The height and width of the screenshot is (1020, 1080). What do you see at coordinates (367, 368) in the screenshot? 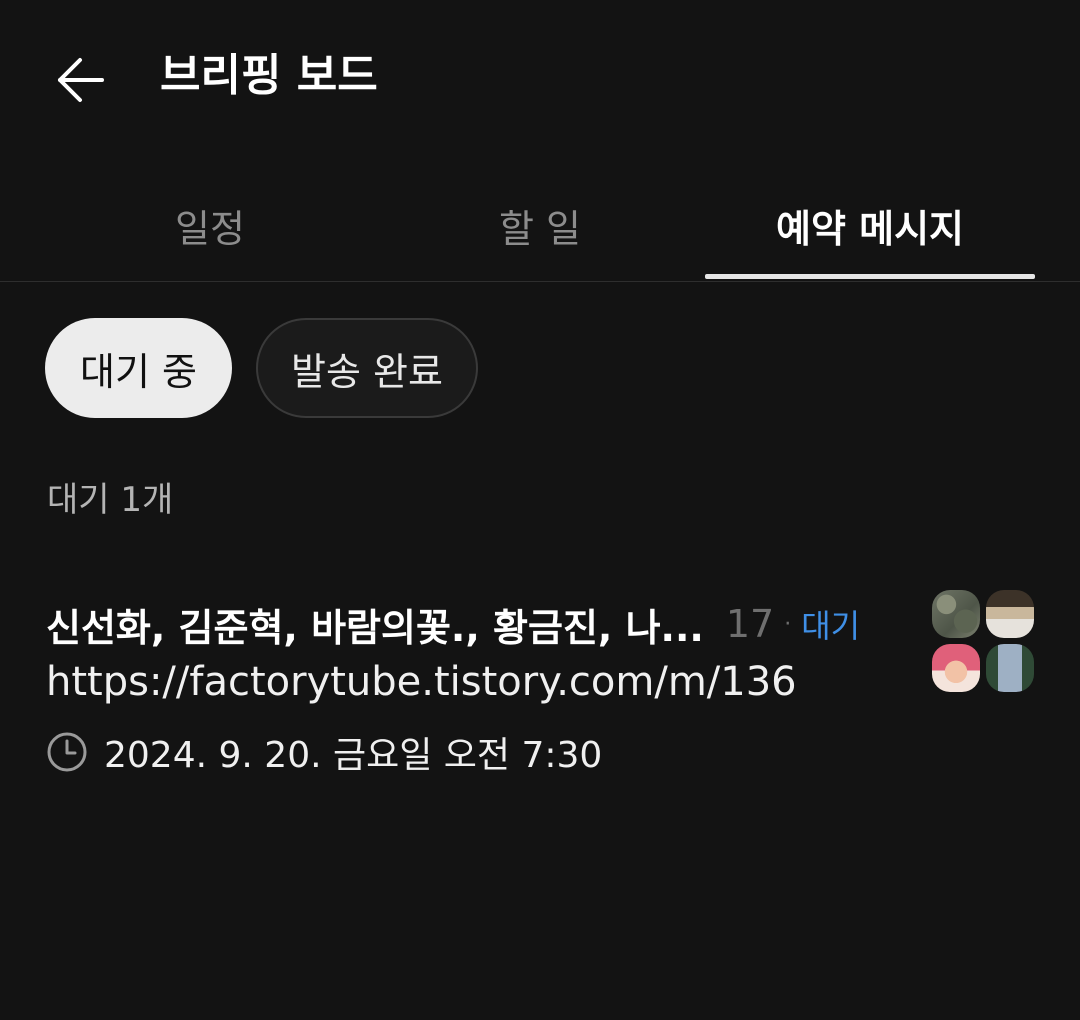
I see `filter-sent-chip: 발송 완료` at bounding box center [367, 368].